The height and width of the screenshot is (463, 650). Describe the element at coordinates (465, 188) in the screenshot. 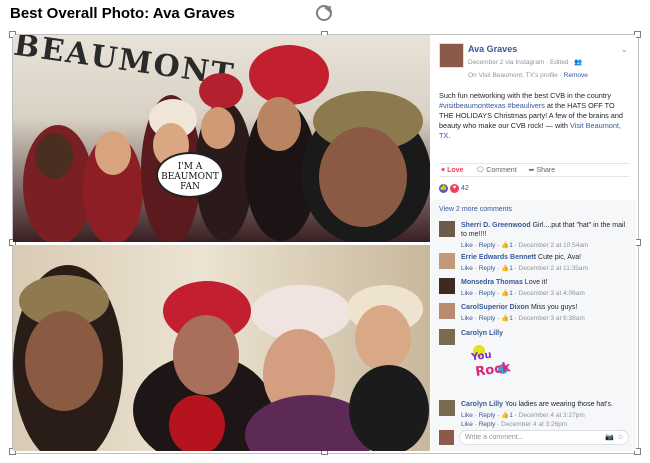

I see `reaction-count: 42` at that location.